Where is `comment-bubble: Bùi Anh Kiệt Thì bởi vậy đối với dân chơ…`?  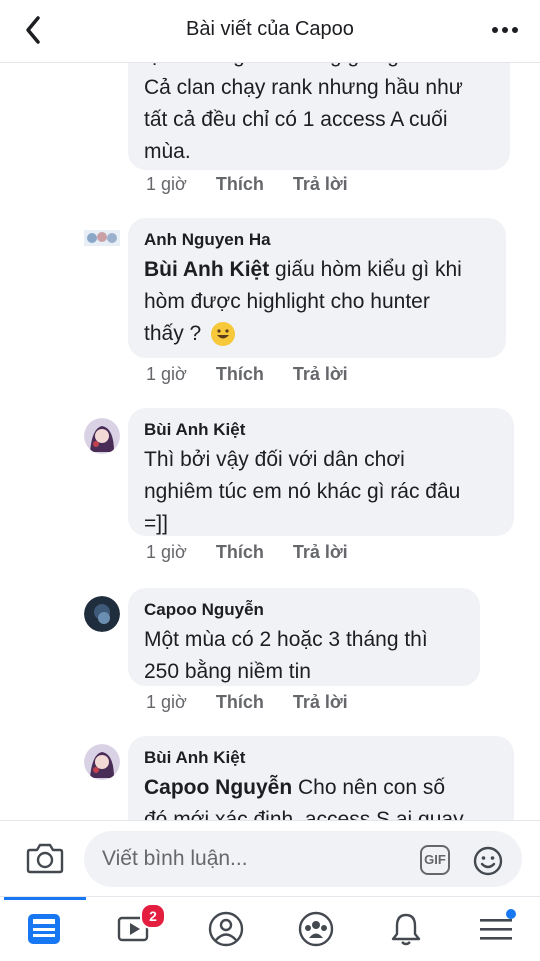
comment-bubble: Bùi Anh Kiệt Thì bởi vậy đối với dân chơ… is located at coordinates (321, 472).